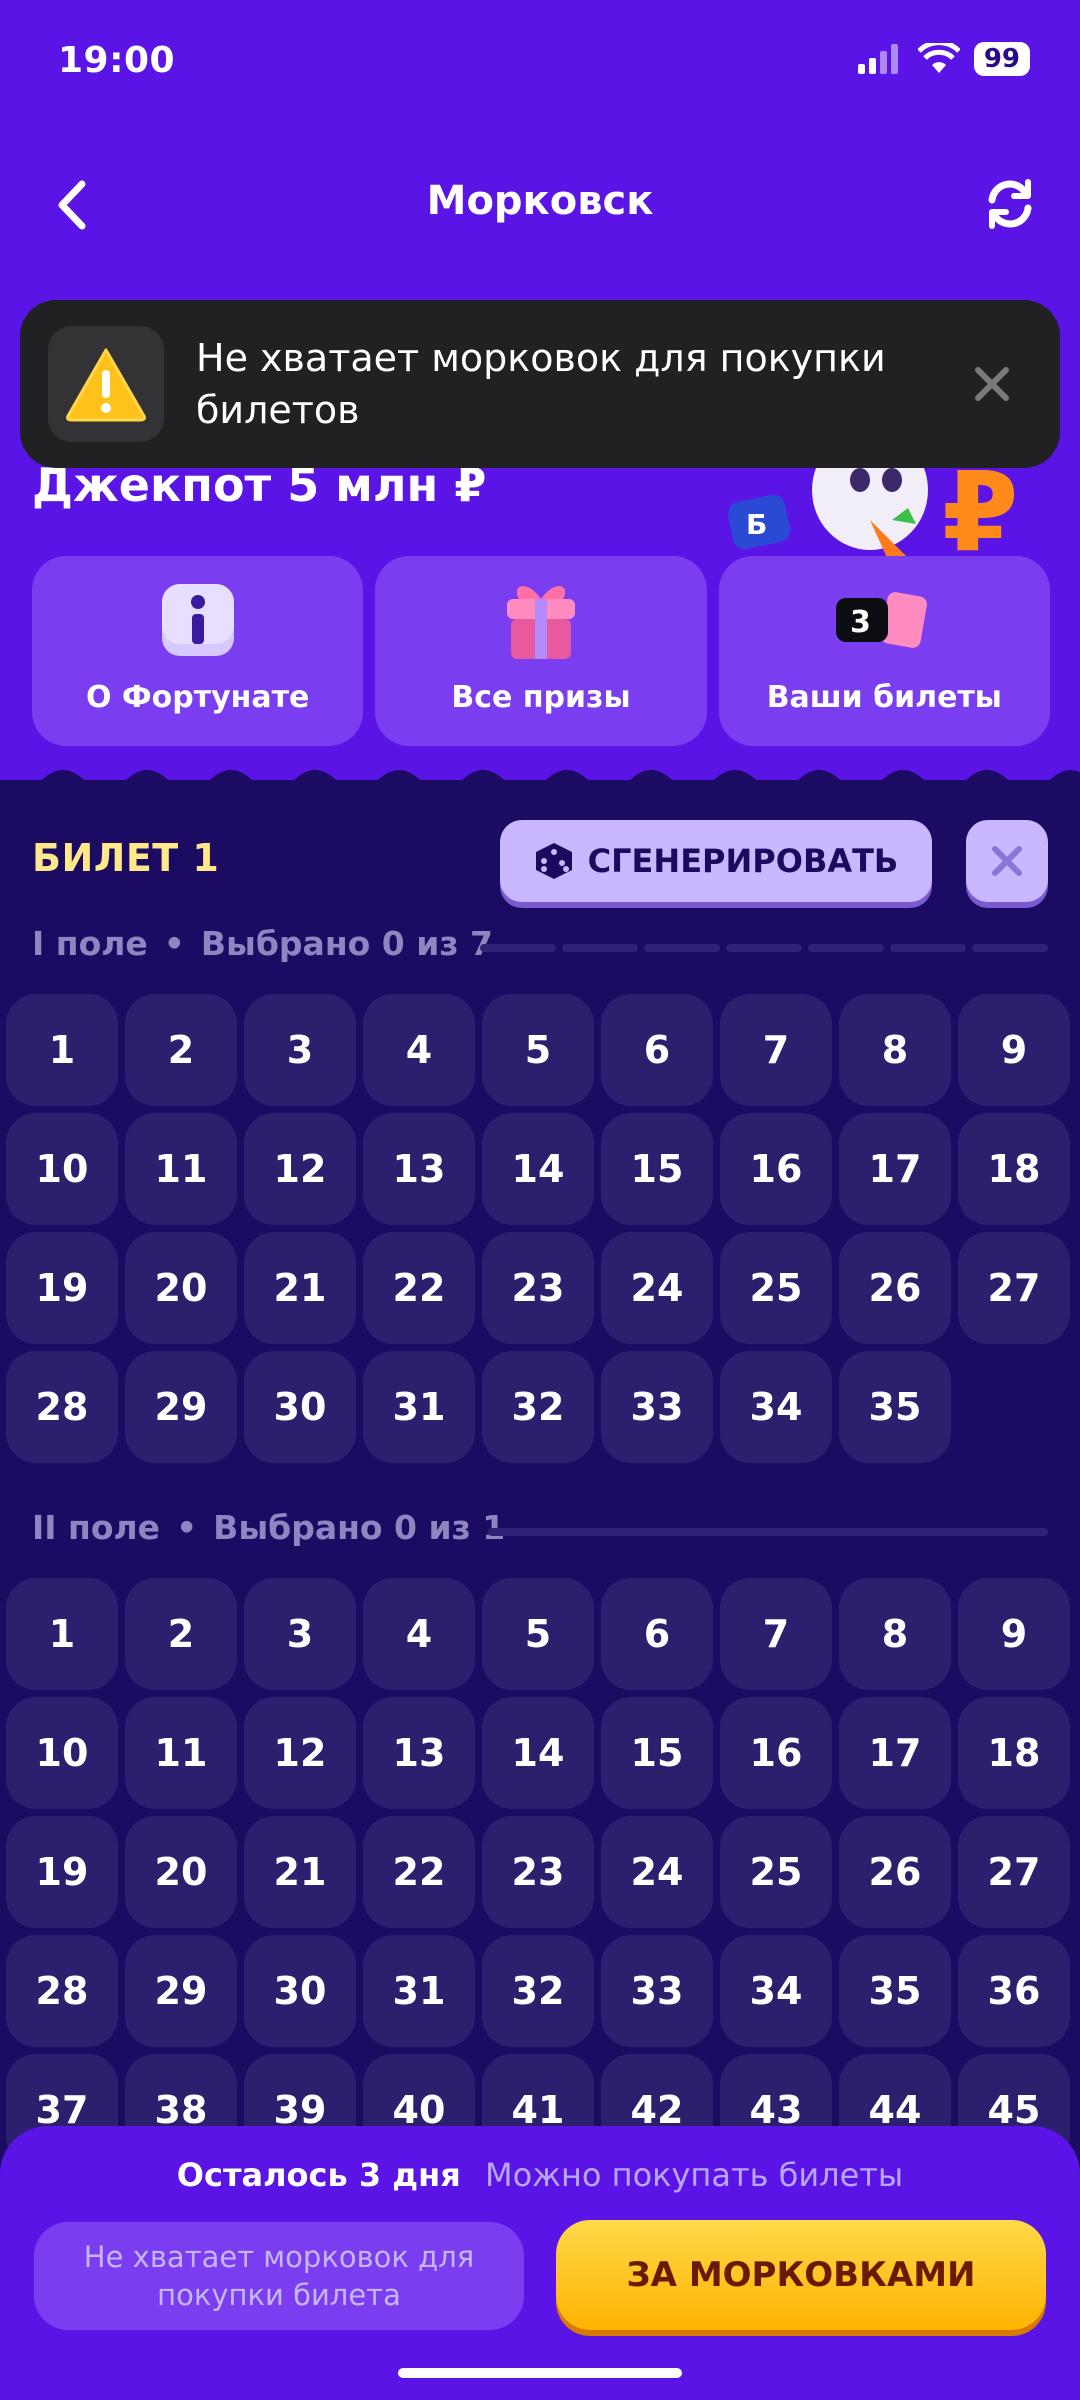  What do you see at coordinates (117, 60) in the screenshot?
I see `status-time: 19:00` at bounding box center [117, 60].